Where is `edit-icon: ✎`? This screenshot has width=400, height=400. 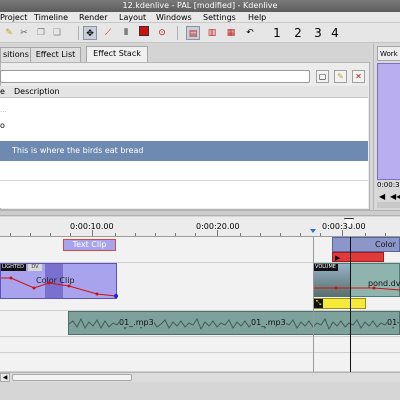 edit-icon: ✎ is located at coordinates (340, 76).